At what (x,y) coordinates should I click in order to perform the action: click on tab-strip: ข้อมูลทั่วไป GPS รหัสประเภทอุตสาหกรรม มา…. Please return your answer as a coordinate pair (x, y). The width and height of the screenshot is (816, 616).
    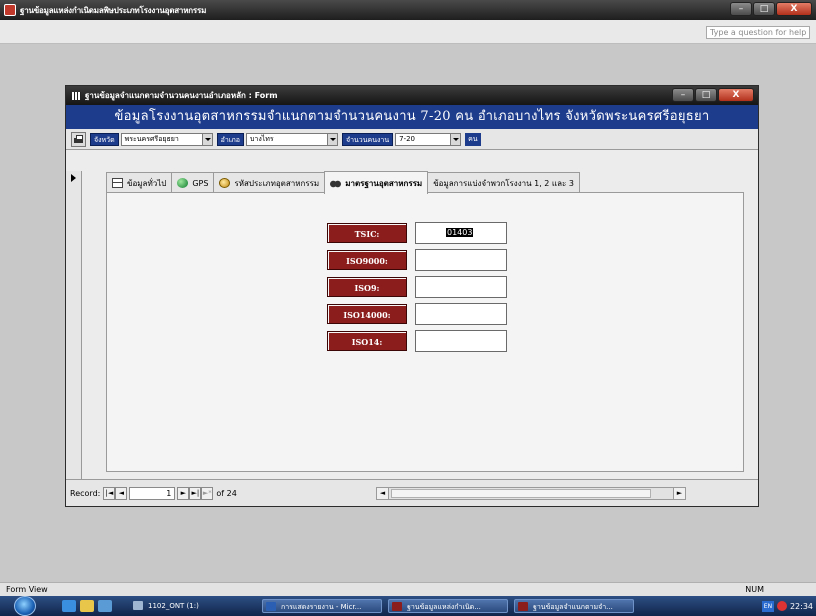
    Looking at the image, I should click on (343, 182).